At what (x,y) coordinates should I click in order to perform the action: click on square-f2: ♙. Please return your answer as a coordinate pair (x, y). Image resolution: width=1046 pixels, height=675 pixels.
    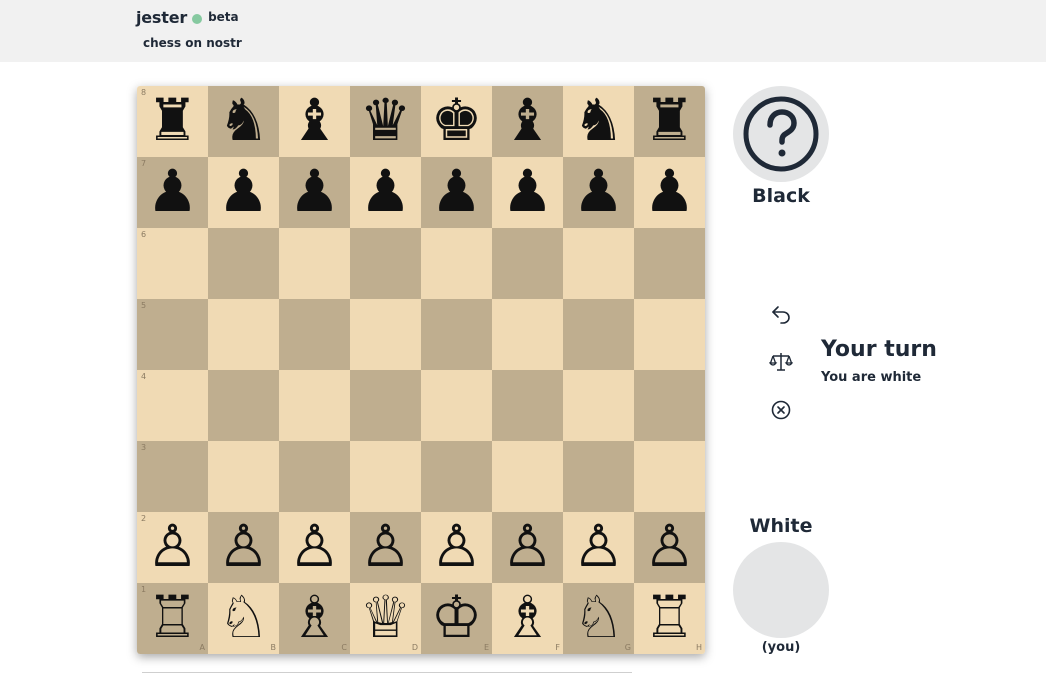
    Looking at the image, I should click on (527, 547).